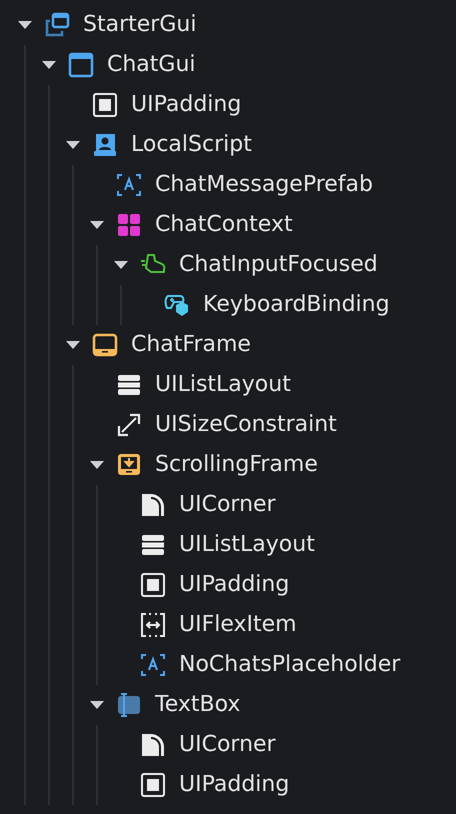 This screenshot has width=456, height=814. I want to click on monitor-icon, so click(105, 345).